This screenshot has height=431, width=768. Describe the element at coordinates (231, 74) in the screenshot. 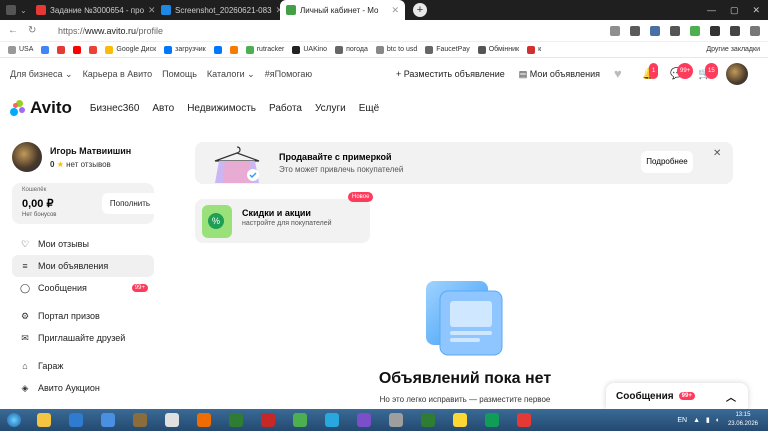

I see `catalogs-link: Каталоги ⌄` at that location.